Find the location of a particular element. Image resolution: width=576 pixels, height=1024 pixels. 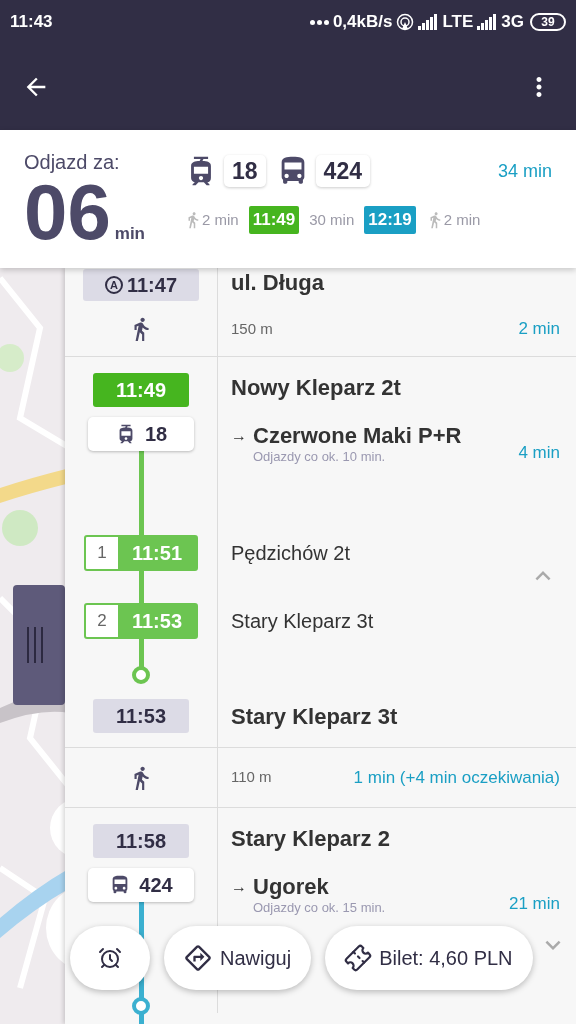

total-duration: 34 min is located at coordinates (524, 171).